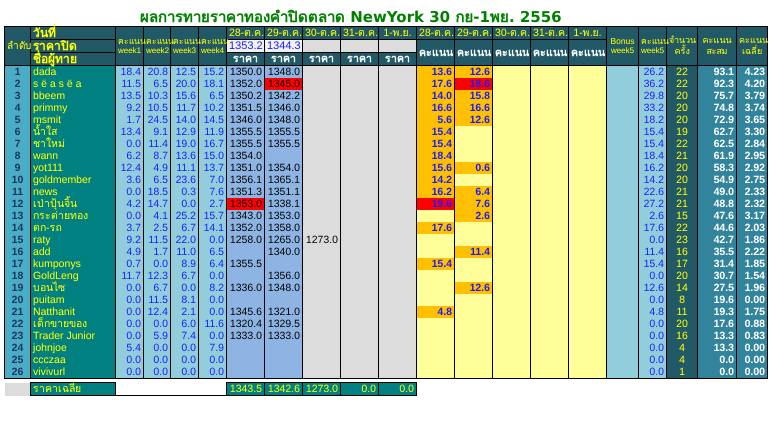  What do you see at coordinates (752, 108) in the screenshot?
I see `table-cell: 3.74` at bounding box center [752, 108].